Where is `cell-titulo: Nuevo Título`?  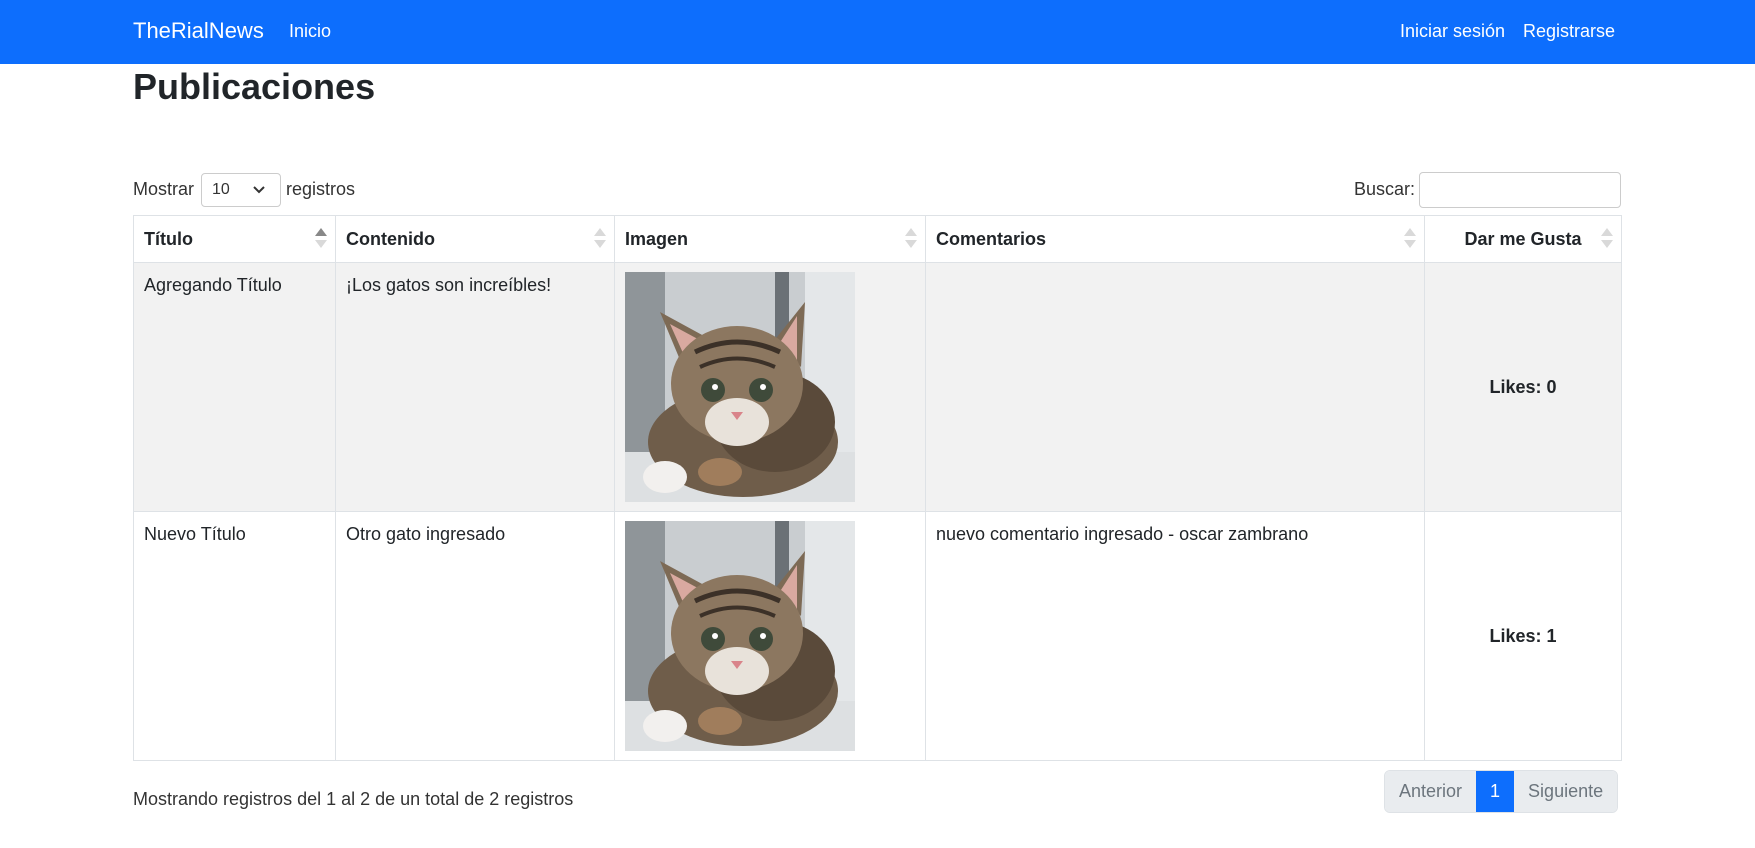 cell-titulo: Nuevo Título is located at coordinates (234, 636).